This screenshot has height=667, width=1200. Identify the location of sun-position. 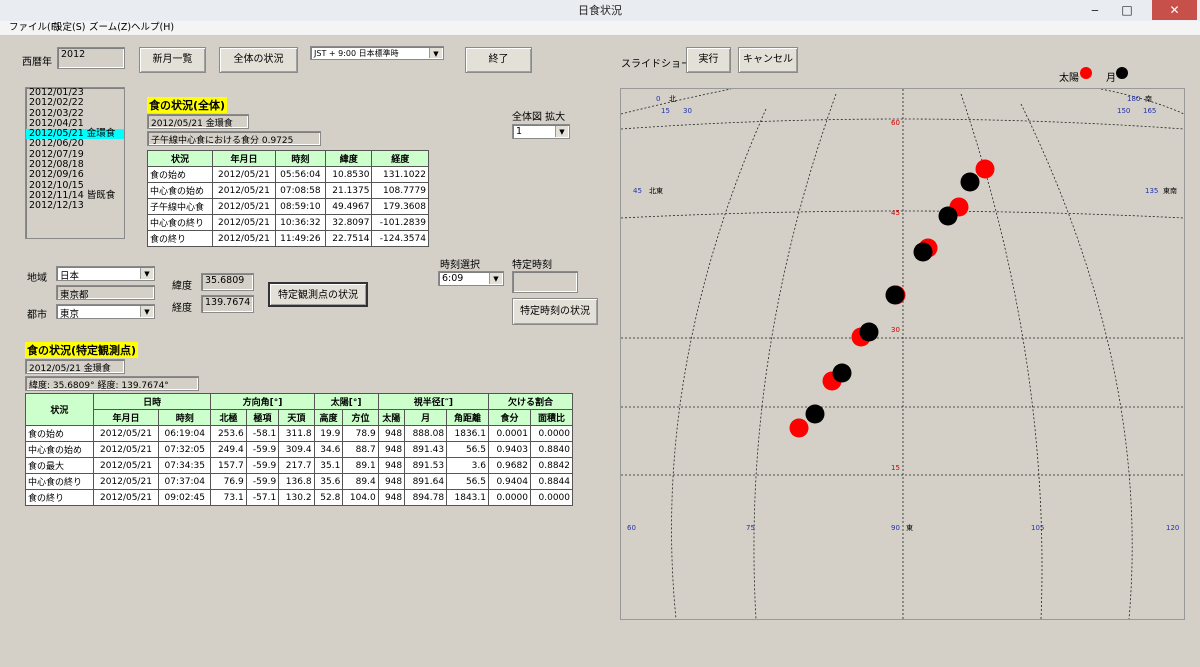
(985, 169).